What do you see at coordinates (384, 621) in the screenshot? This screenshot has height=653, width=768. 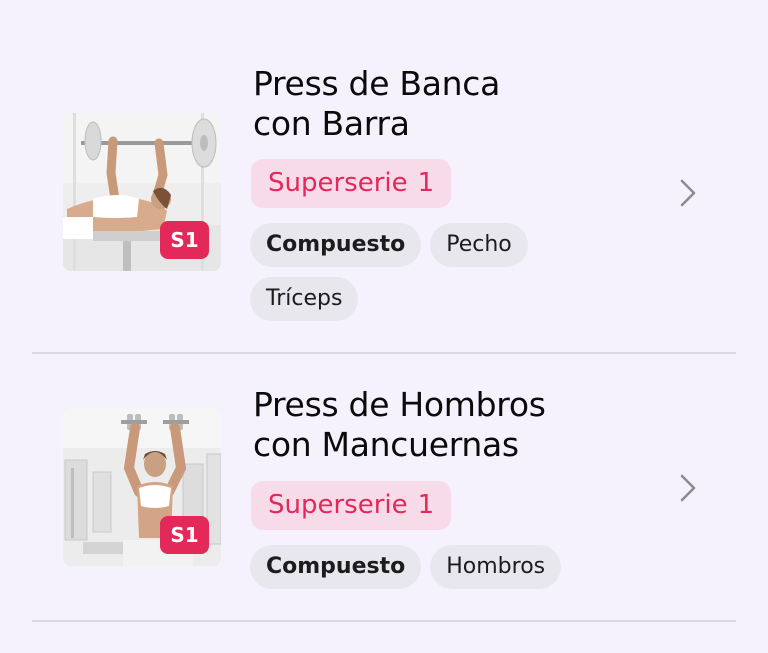 I see `row-divider` at bounding box center [384, 621].